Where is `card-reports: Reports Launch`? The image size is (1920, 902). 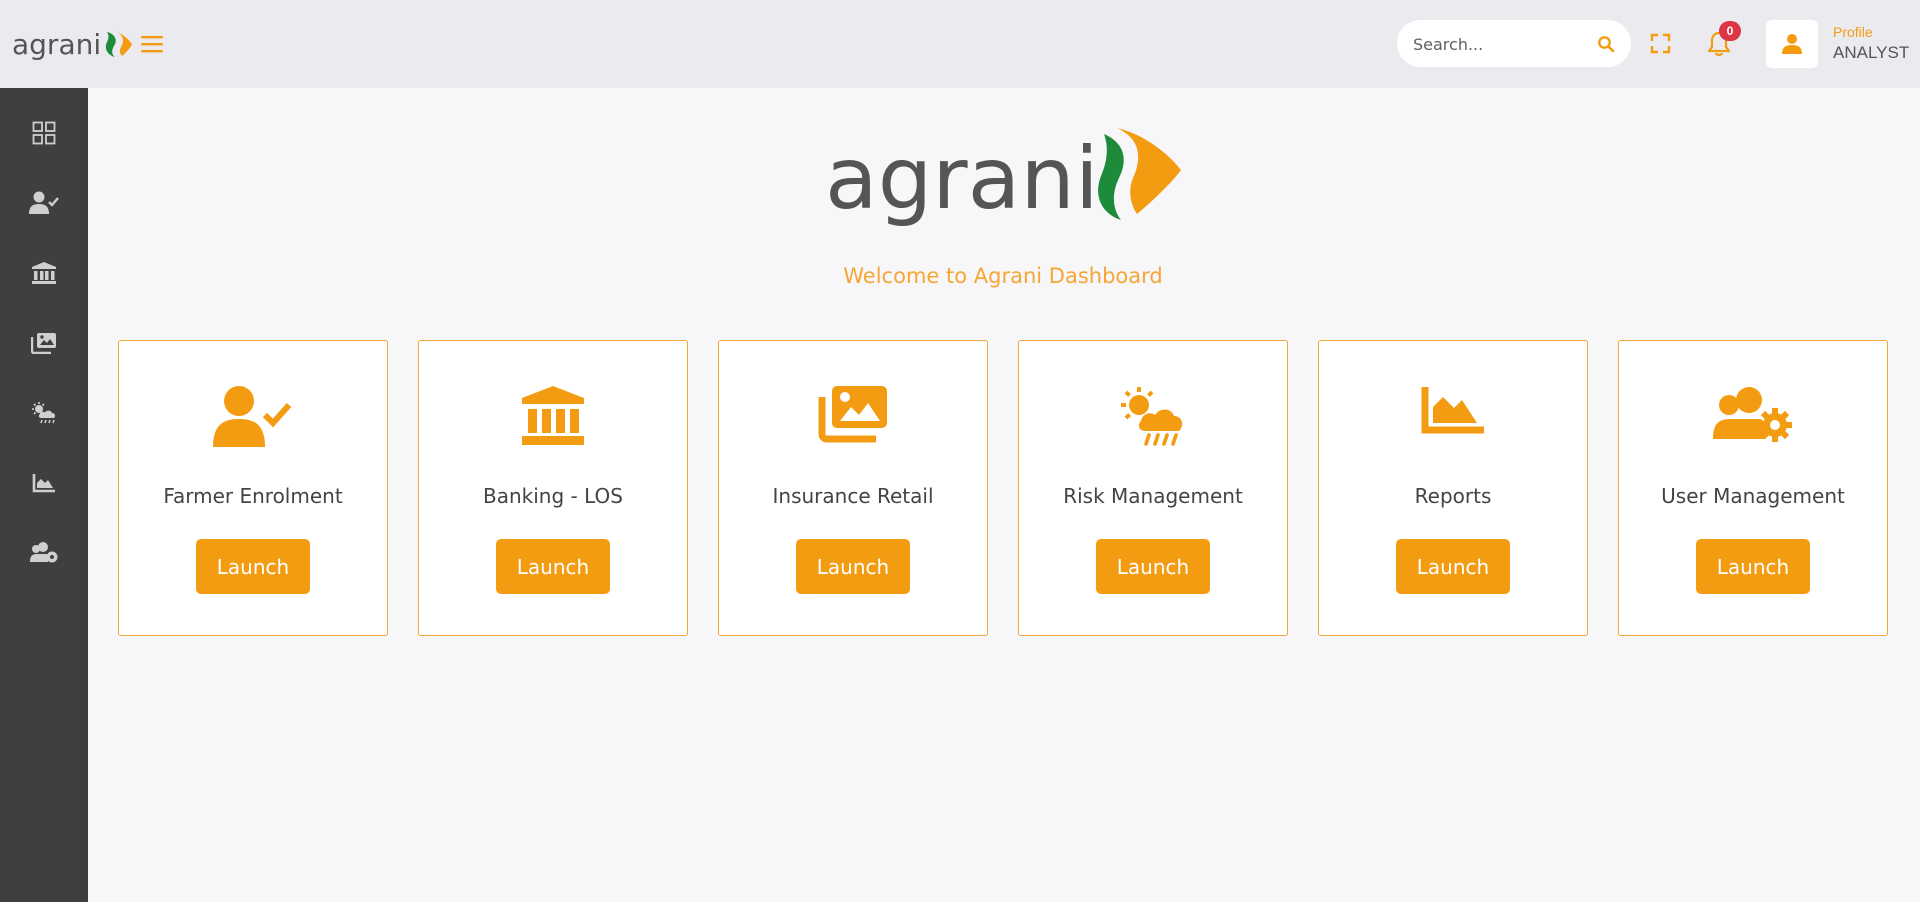
card-reports: Reports Launch is located at coordinates (1453, 488).